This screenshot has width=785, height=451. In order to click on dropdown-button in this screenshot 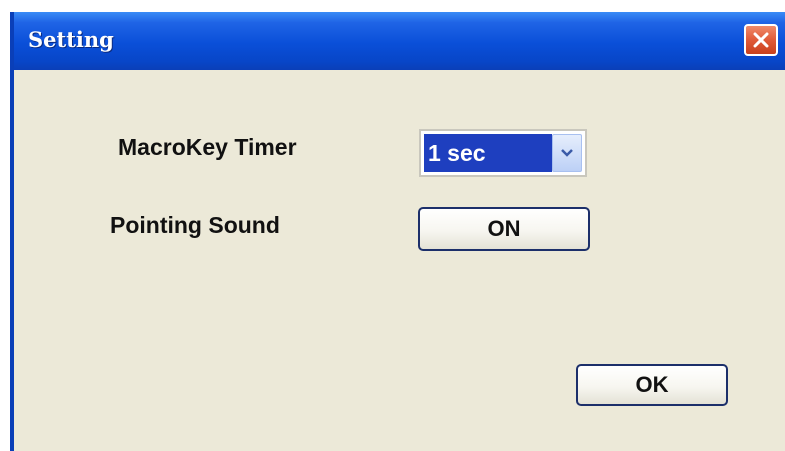, I will do `click(567, 153)`.